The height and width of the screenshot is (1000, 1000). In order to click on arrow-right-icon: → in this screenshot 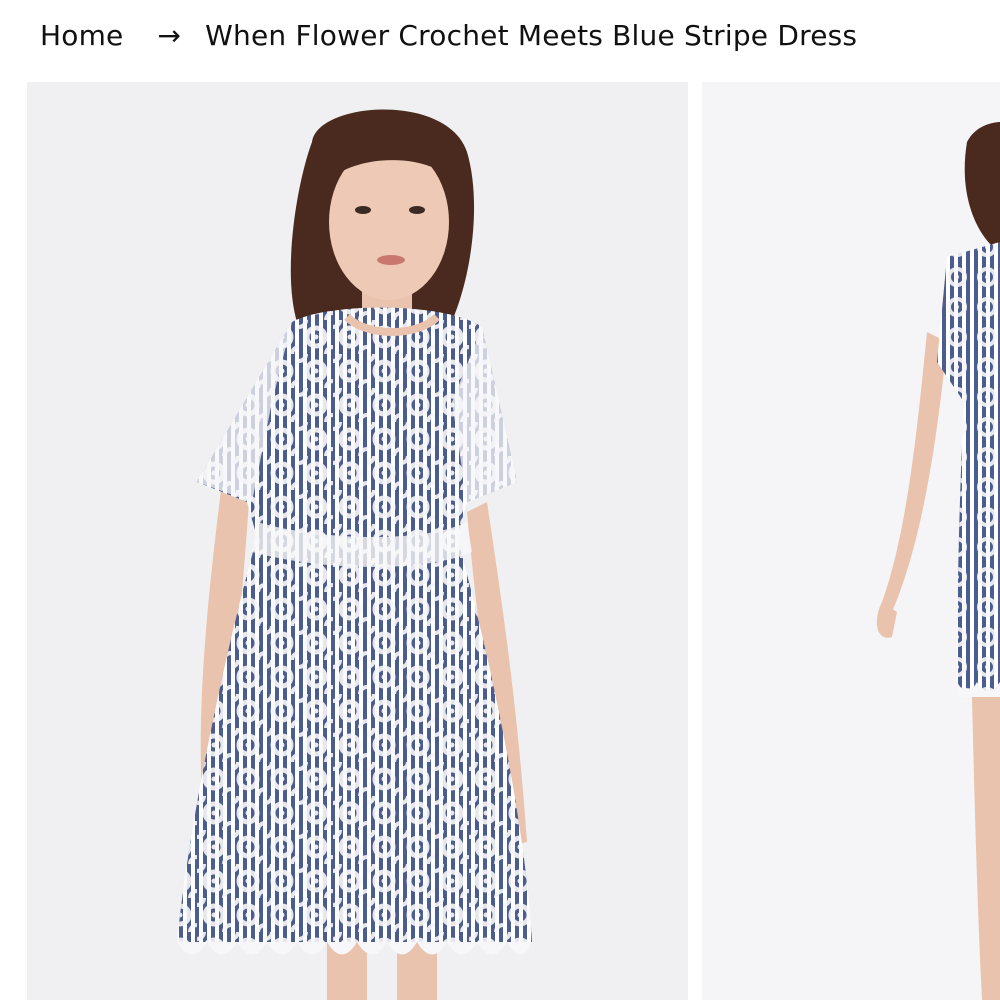, I will do `click(169, 35)`.